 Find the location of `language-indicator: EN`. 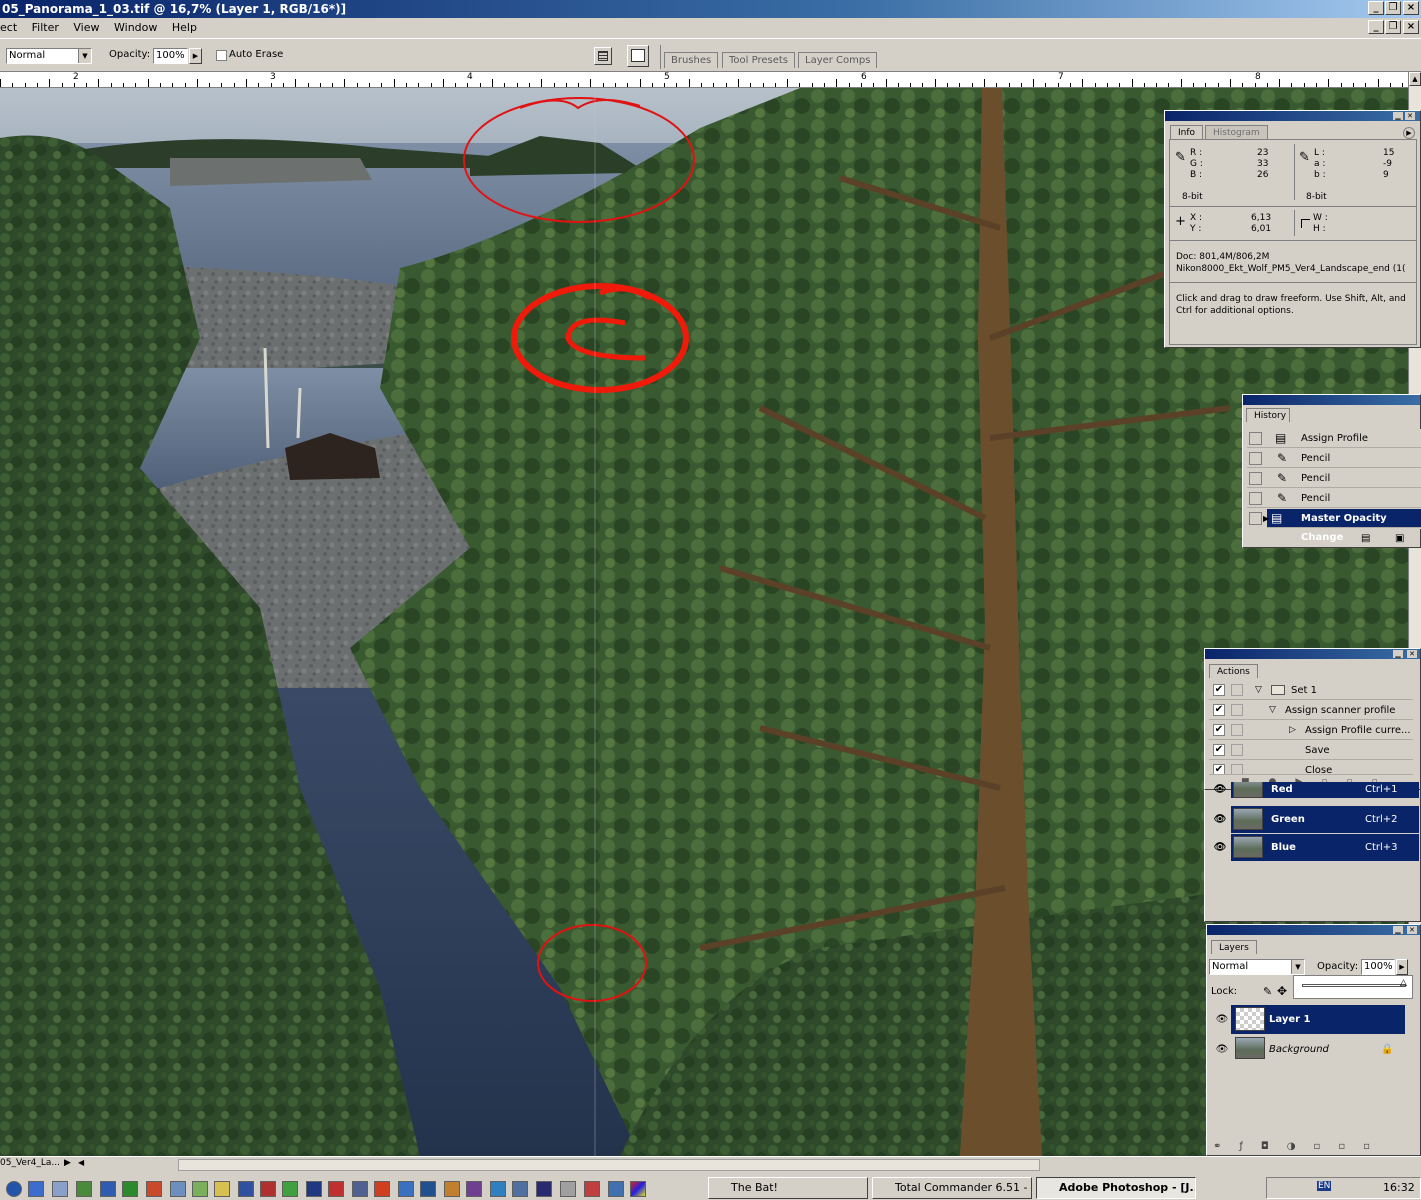

language-indicator: EN is located at coordinates (1324, 1186).